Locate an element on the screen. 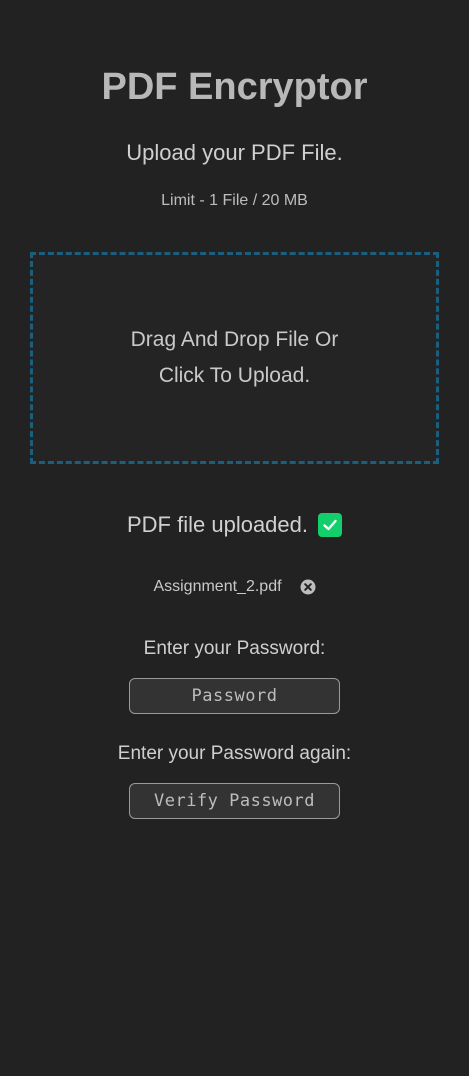 This screenshot has height=1076, width=469. verify-password-input is located at coordinates (234, 801).